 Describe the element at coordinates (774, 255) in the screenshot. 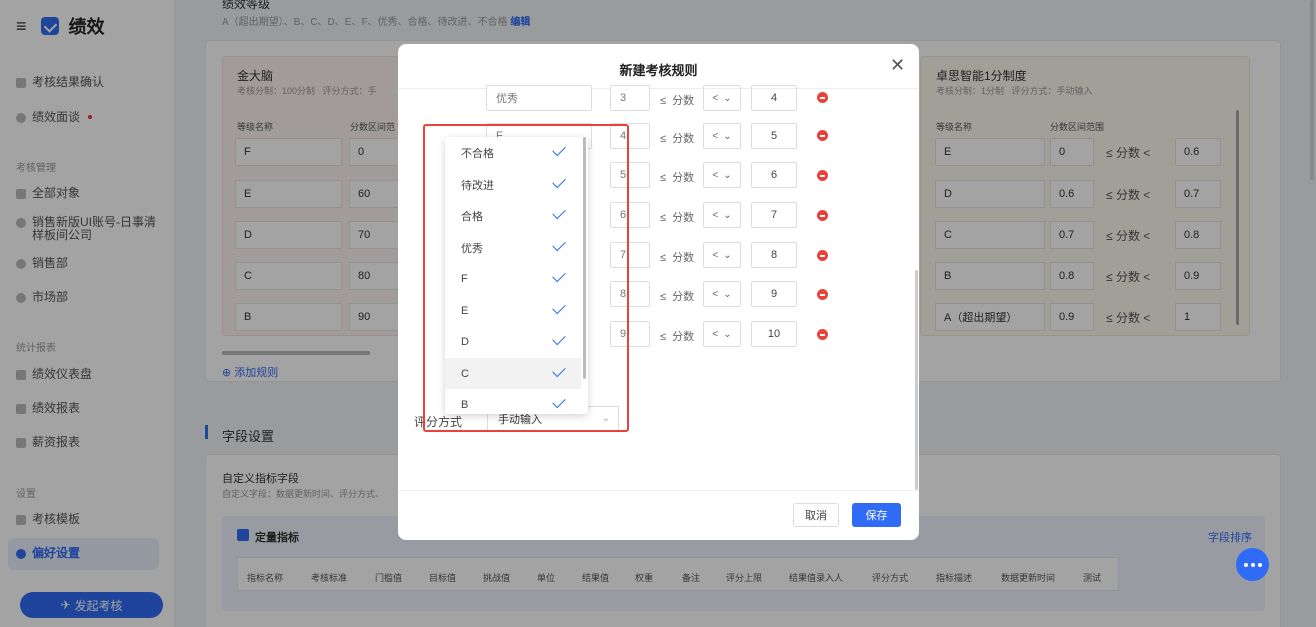

I see `max-score-field: 8` at that location.